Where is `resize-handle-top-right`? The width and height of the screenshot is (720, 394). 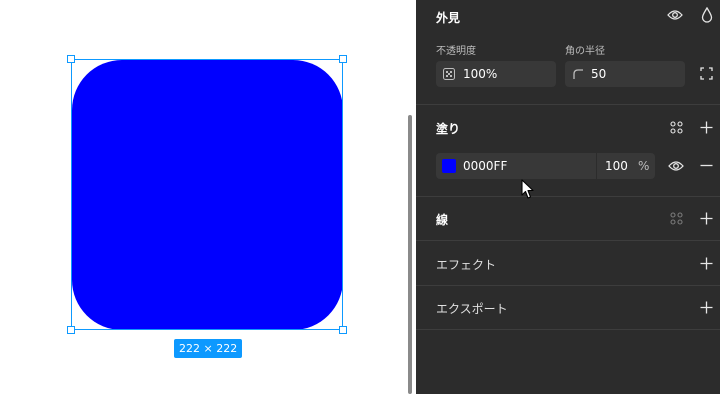 resize-handle-top-right is located at coordinates (343, 59).